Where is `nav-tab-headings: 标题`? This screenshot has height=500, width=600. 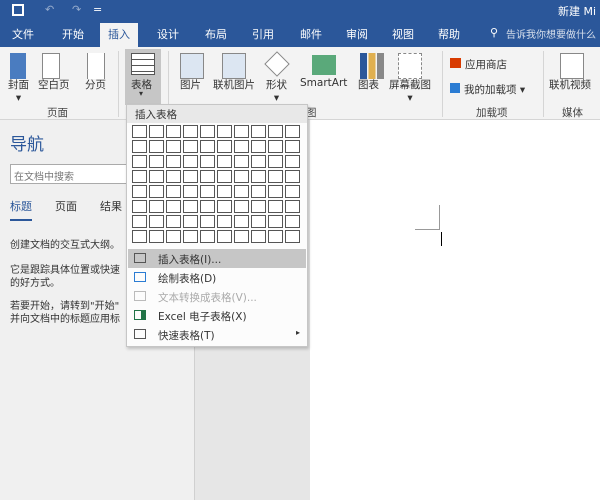 nav-tab-headings: 标题 is located at coordinates (21, 209).